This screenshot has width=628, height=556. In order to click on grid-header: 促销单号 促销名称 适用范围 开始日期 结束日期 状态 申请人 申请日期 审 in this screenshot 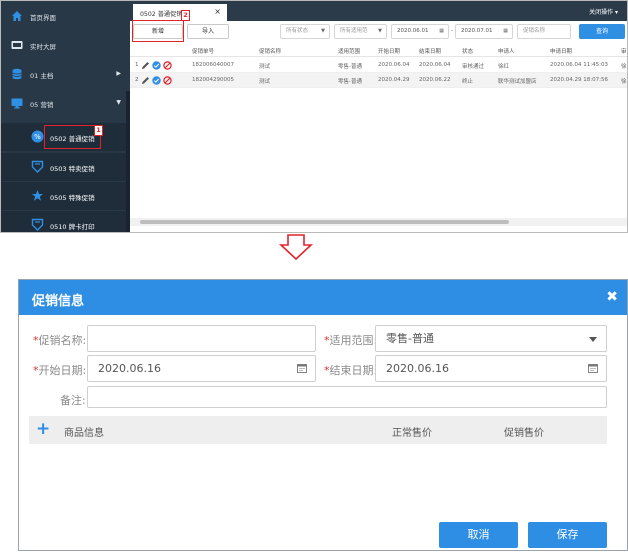, I will do `click(378, 50)`.